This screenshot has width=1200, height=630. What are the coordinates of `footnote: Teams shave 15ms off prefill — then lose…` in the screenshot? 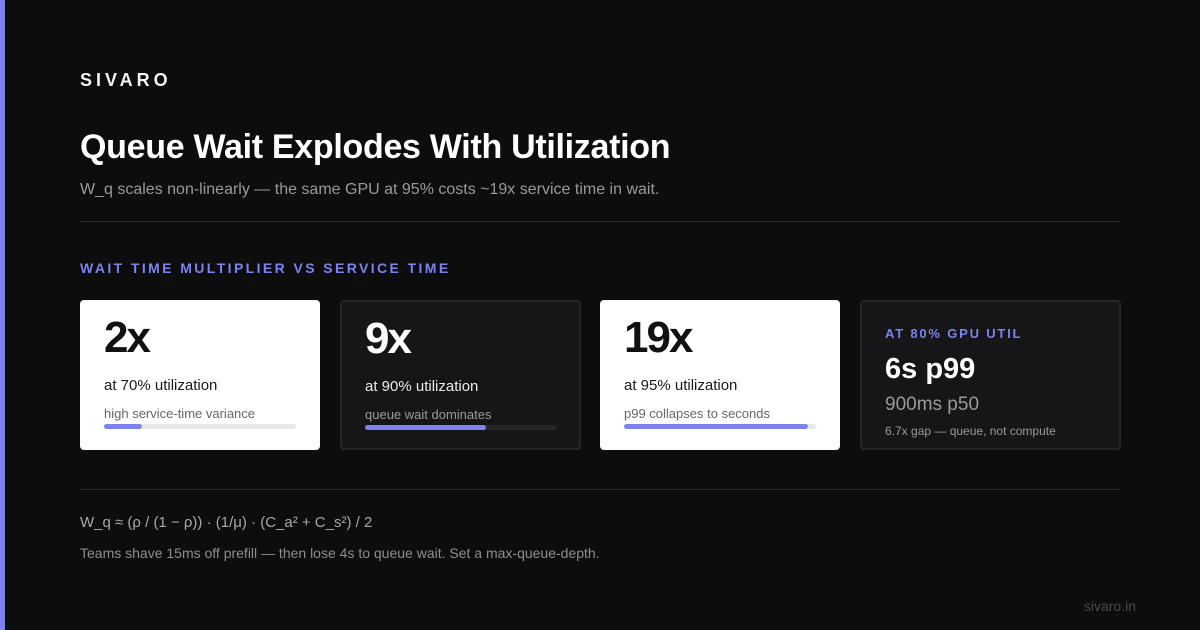 It's located at (340, 553).